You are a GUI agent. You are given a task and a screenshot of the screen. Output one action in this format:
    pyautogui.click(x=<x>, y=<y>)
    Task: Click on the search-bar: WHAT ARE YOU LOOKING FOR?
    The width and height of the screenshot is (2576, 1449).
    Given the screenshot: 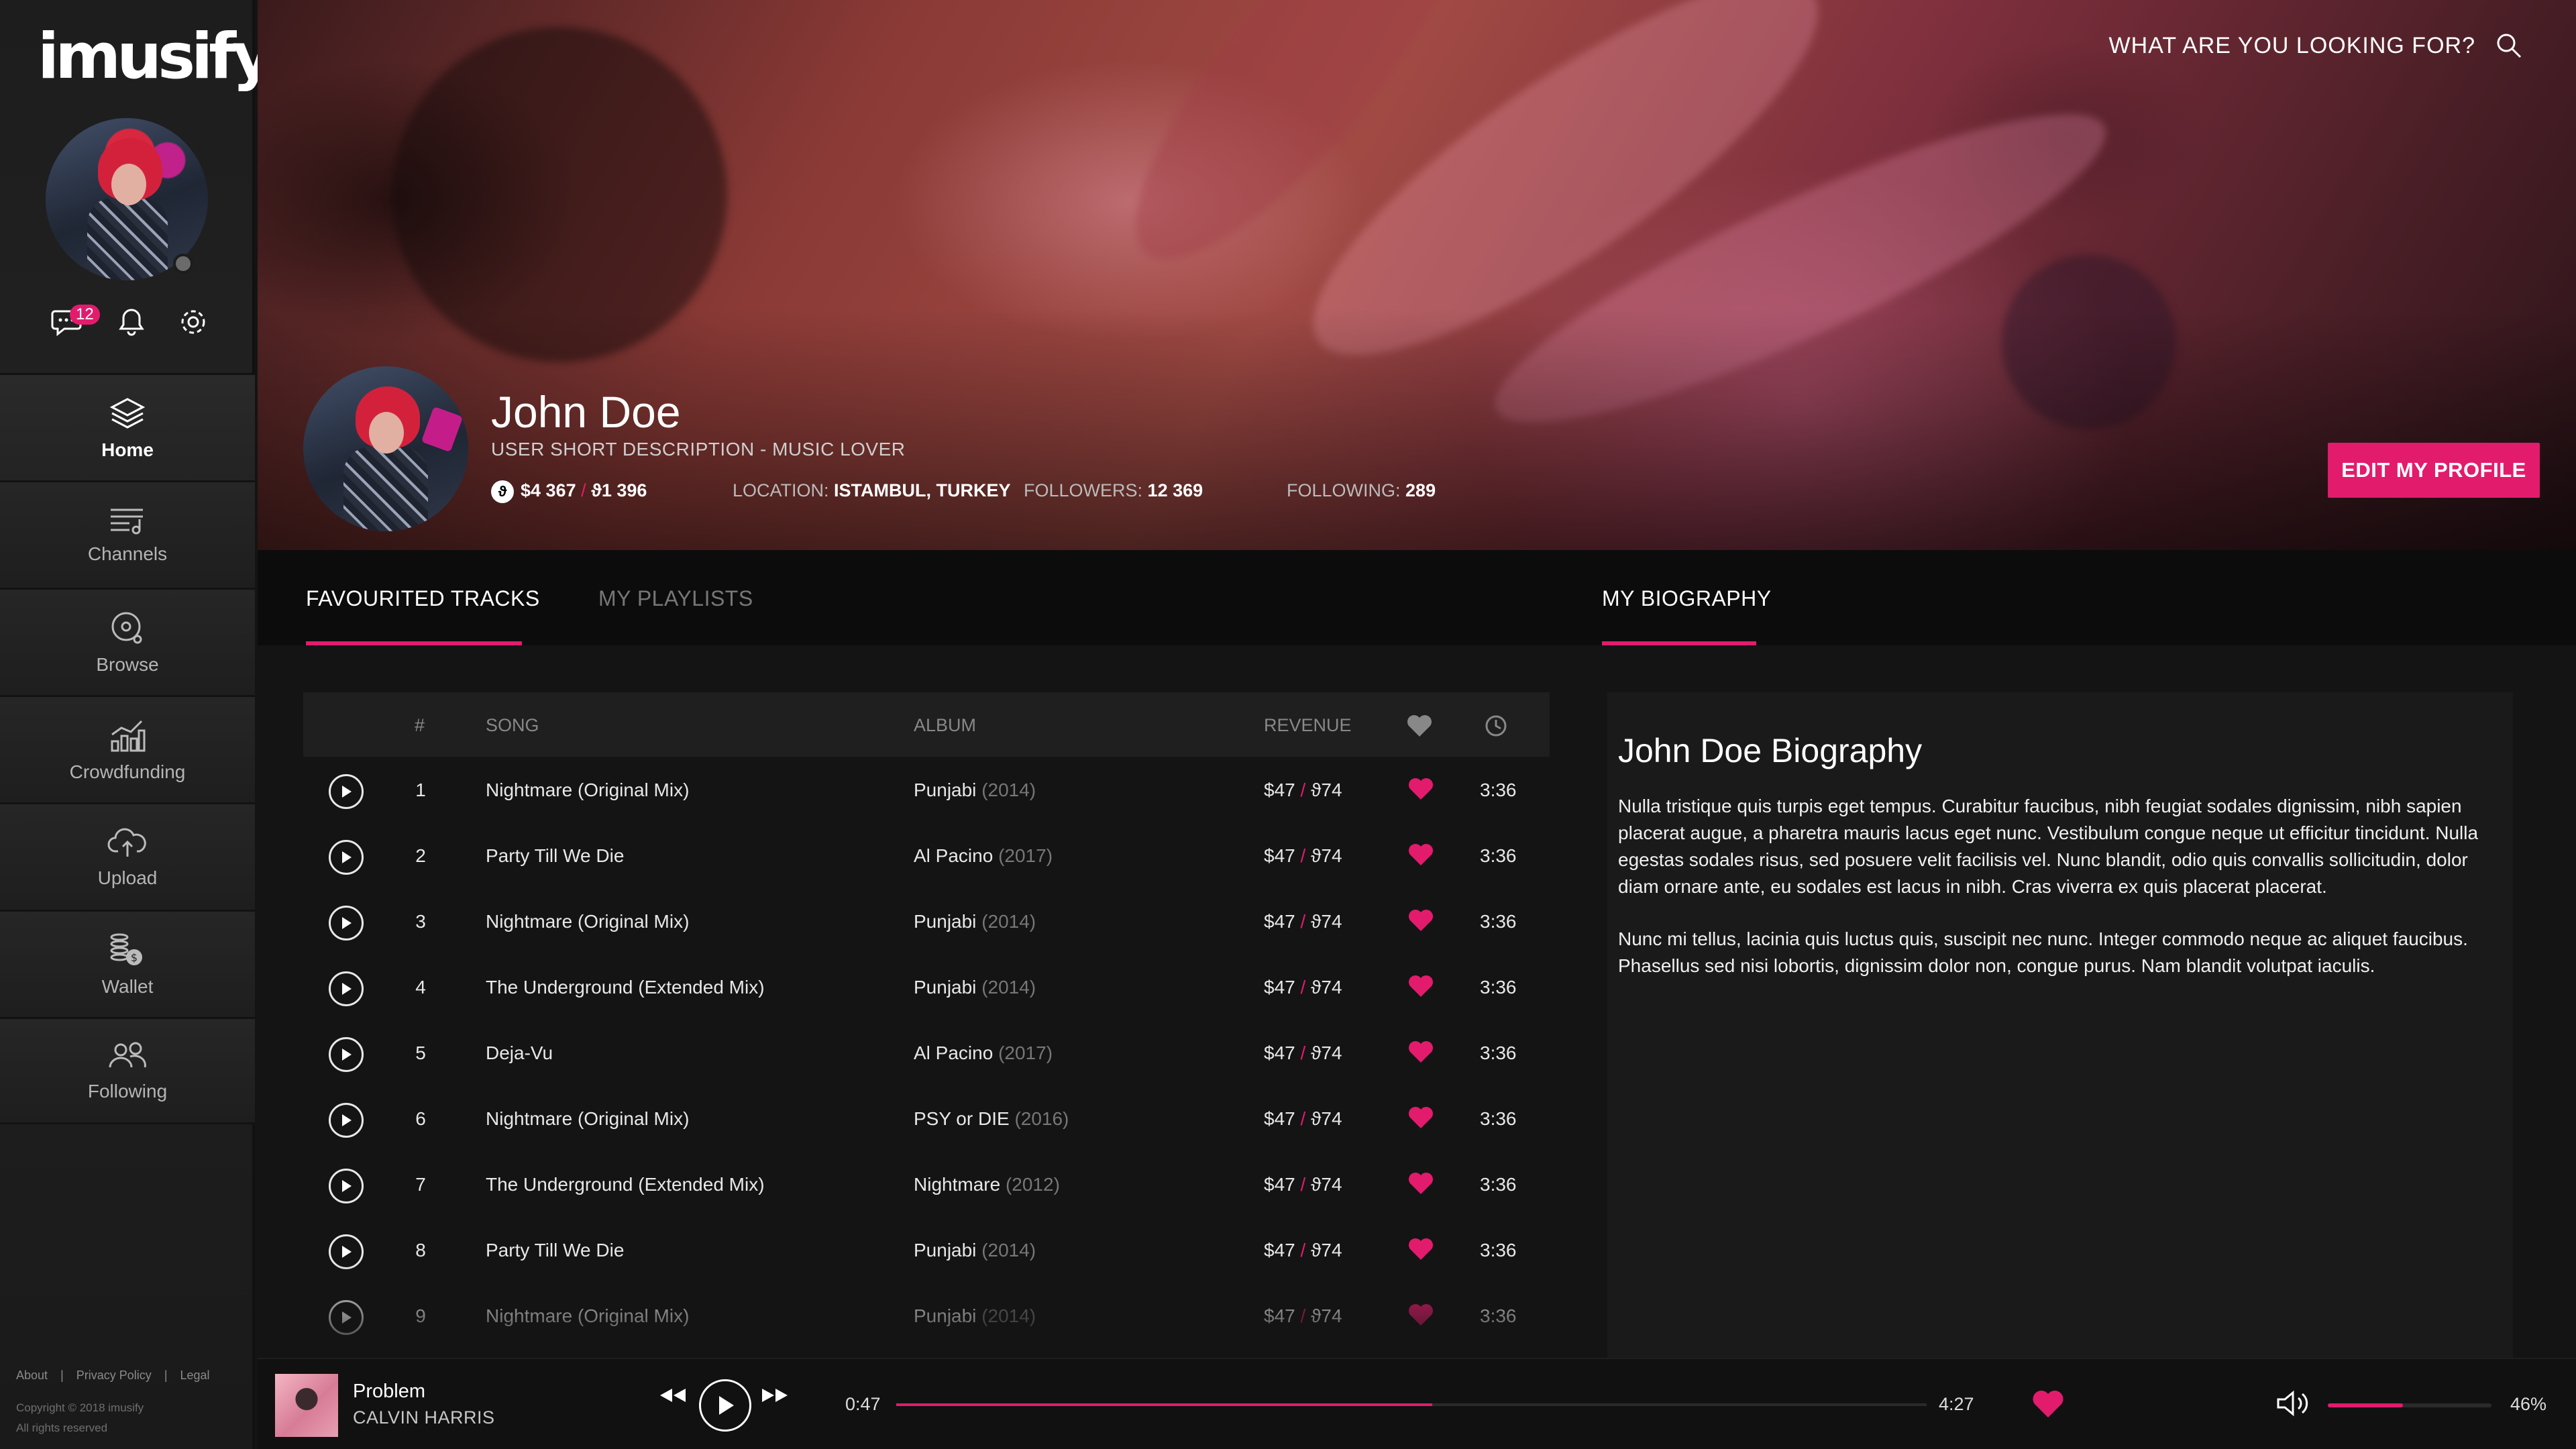 What is the action you would take?
    pyautogui.click(x=2315, y=45)
    